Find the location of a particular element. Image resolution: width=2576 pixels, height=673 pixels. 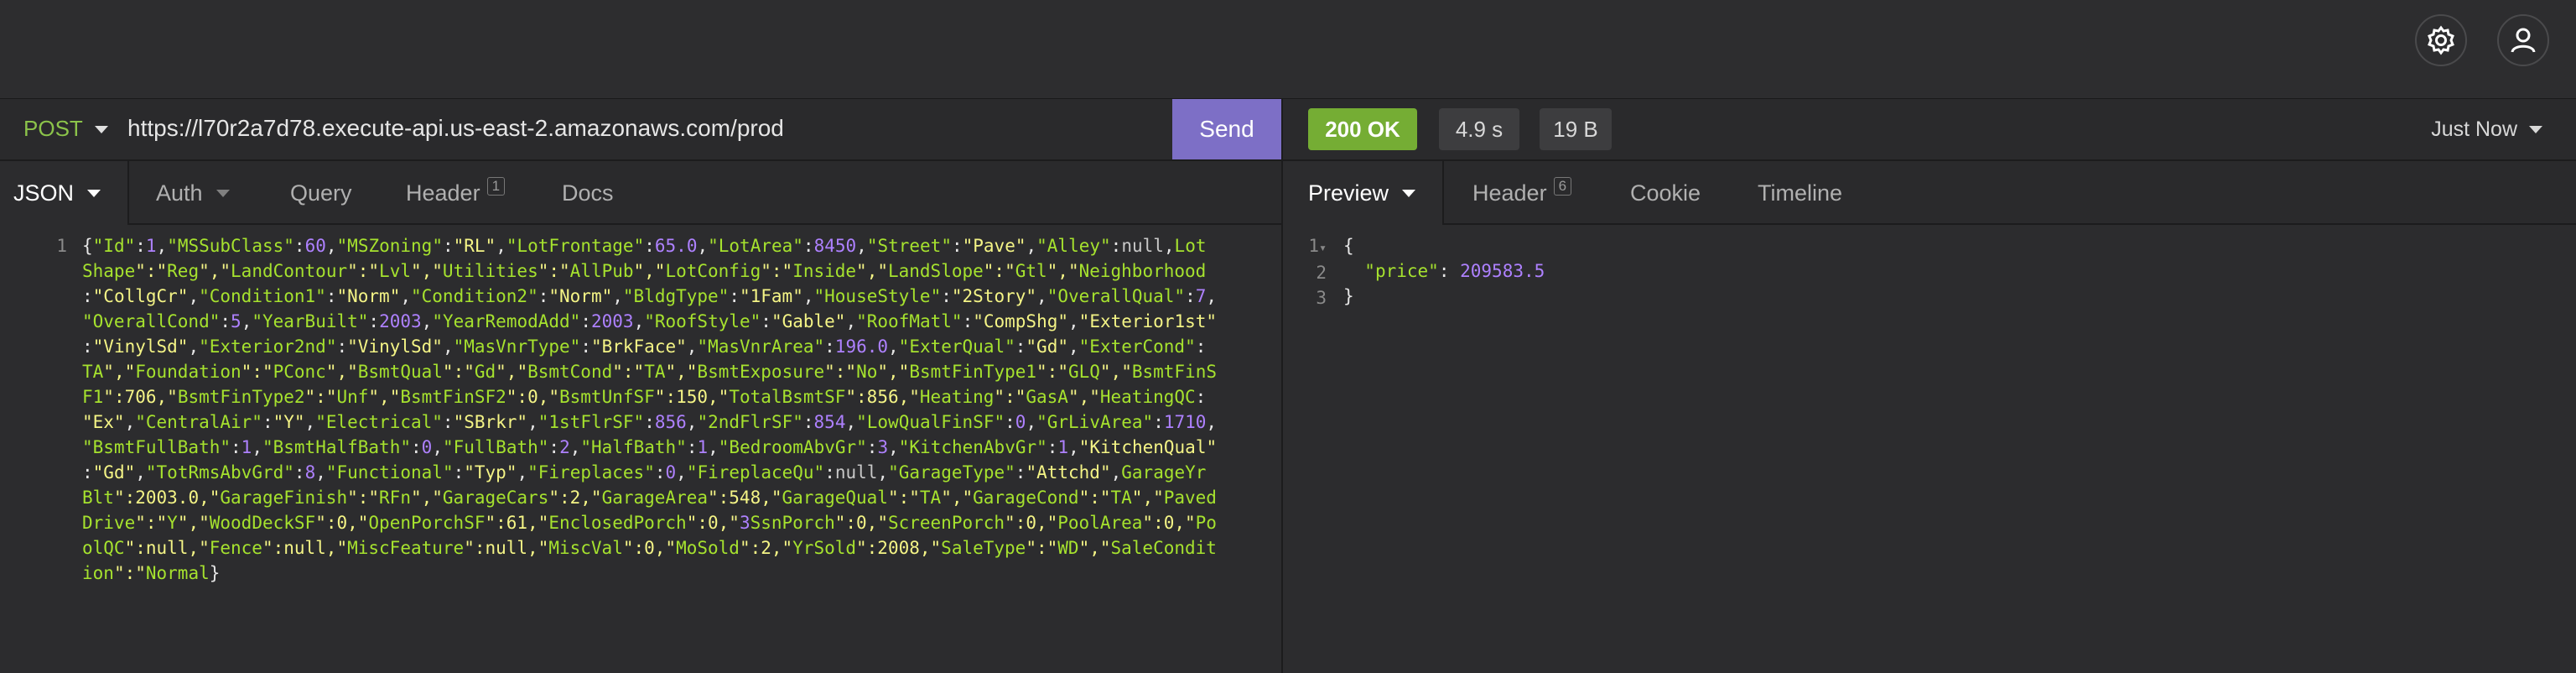

user-icon is located at coordinates (2523, 40).